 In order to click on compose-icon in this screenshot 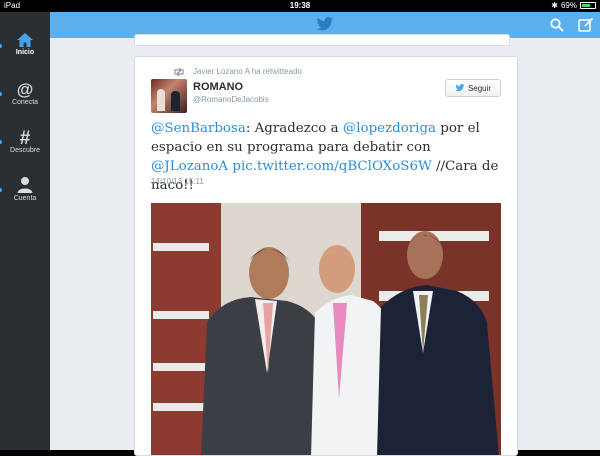, I will do `click(586, 25)`.